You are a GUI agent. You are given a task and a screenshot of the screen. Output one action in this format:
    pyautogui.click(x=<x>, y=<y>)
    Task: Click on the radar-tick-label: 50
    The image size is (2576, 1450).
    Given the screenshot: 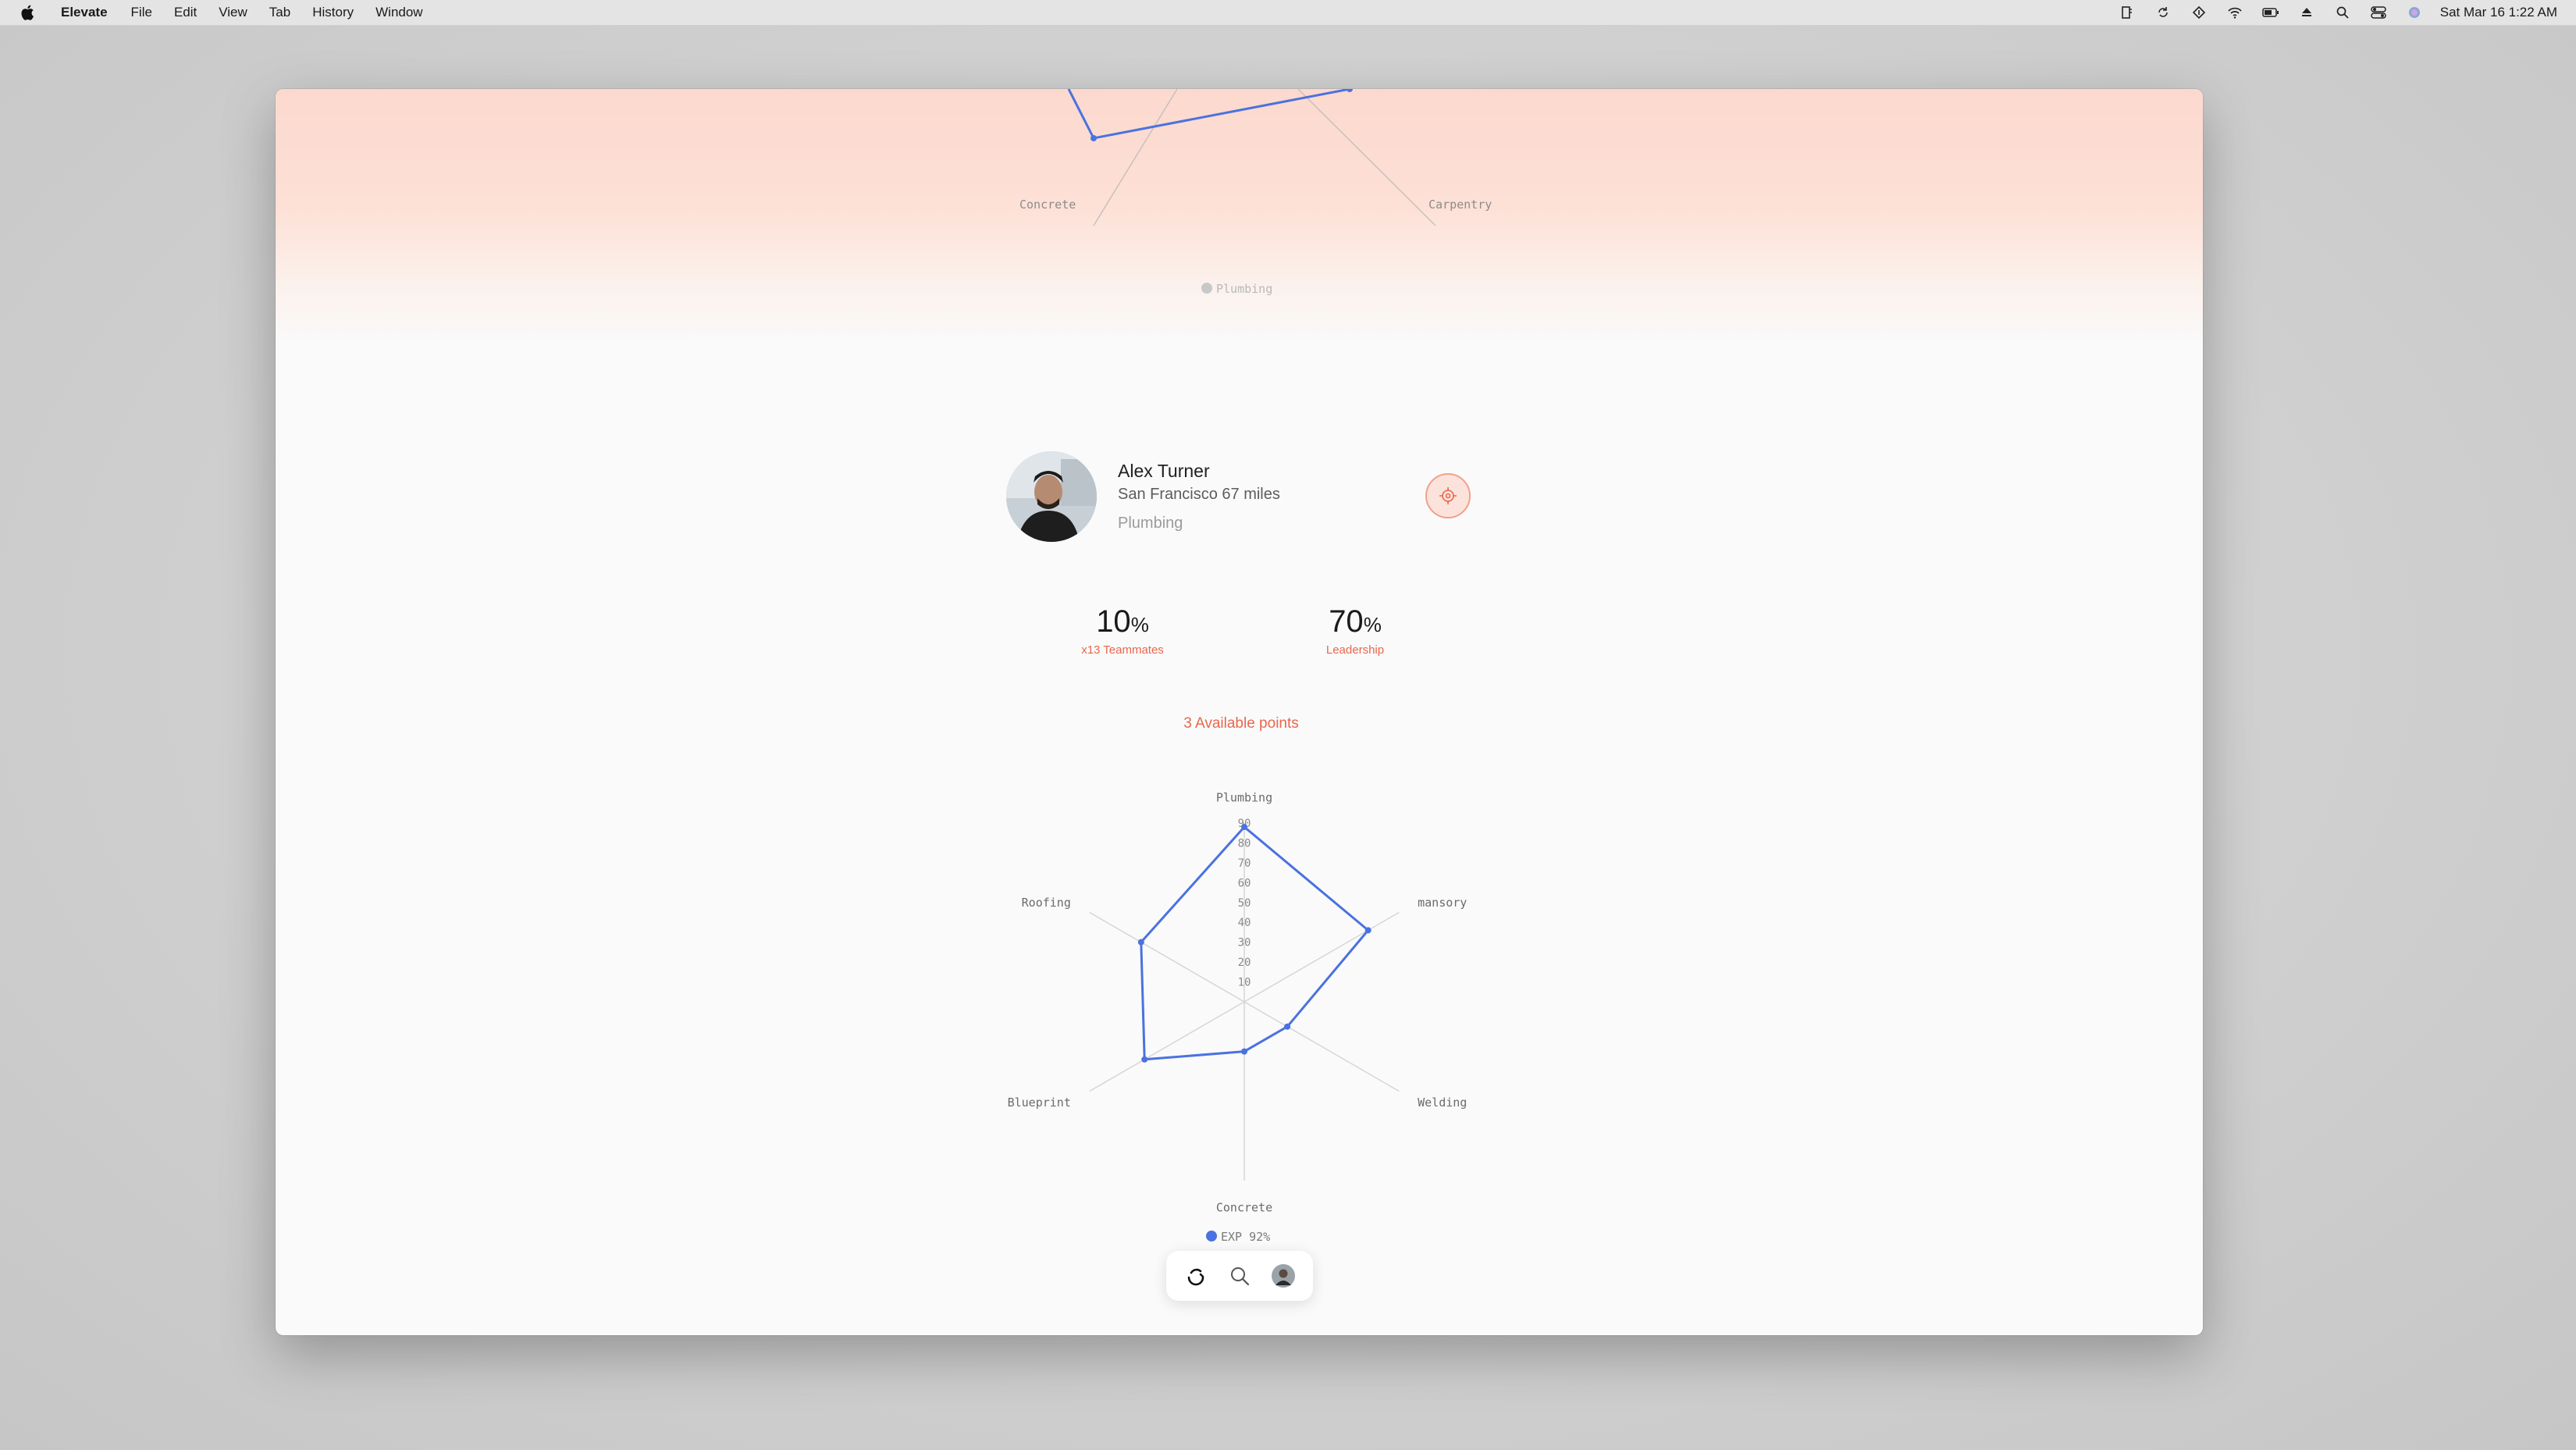 What is the action you would take?
    pyautogui.click(x=1244, y=903)
    